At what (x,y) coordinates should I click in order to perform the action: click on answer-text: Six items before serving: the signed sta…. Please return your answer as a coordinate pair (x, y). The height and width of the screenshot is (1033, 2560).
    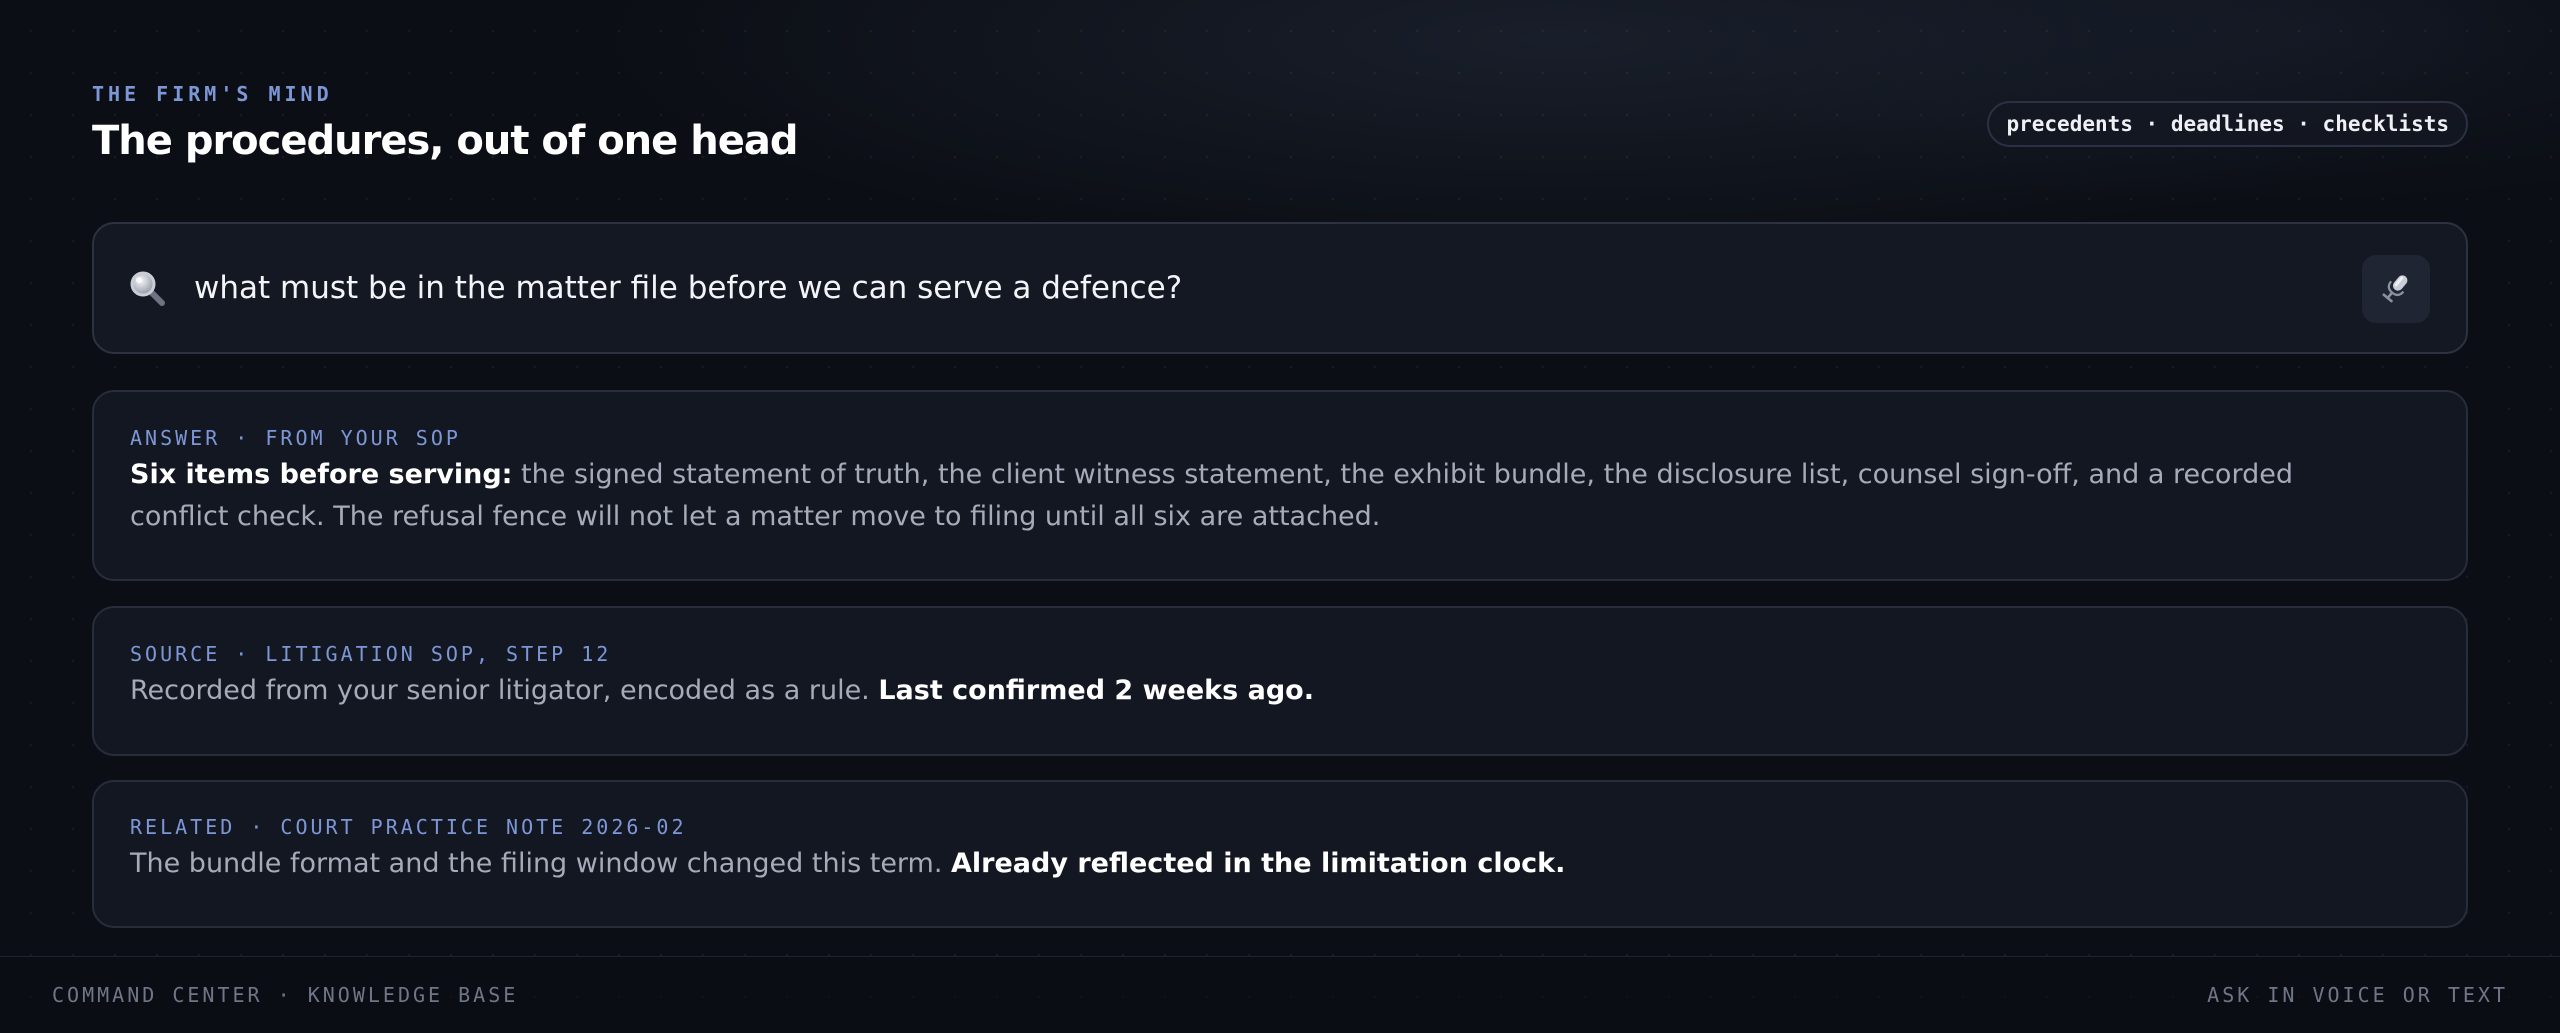
    Looking at the image, I should click on (1243, 496).